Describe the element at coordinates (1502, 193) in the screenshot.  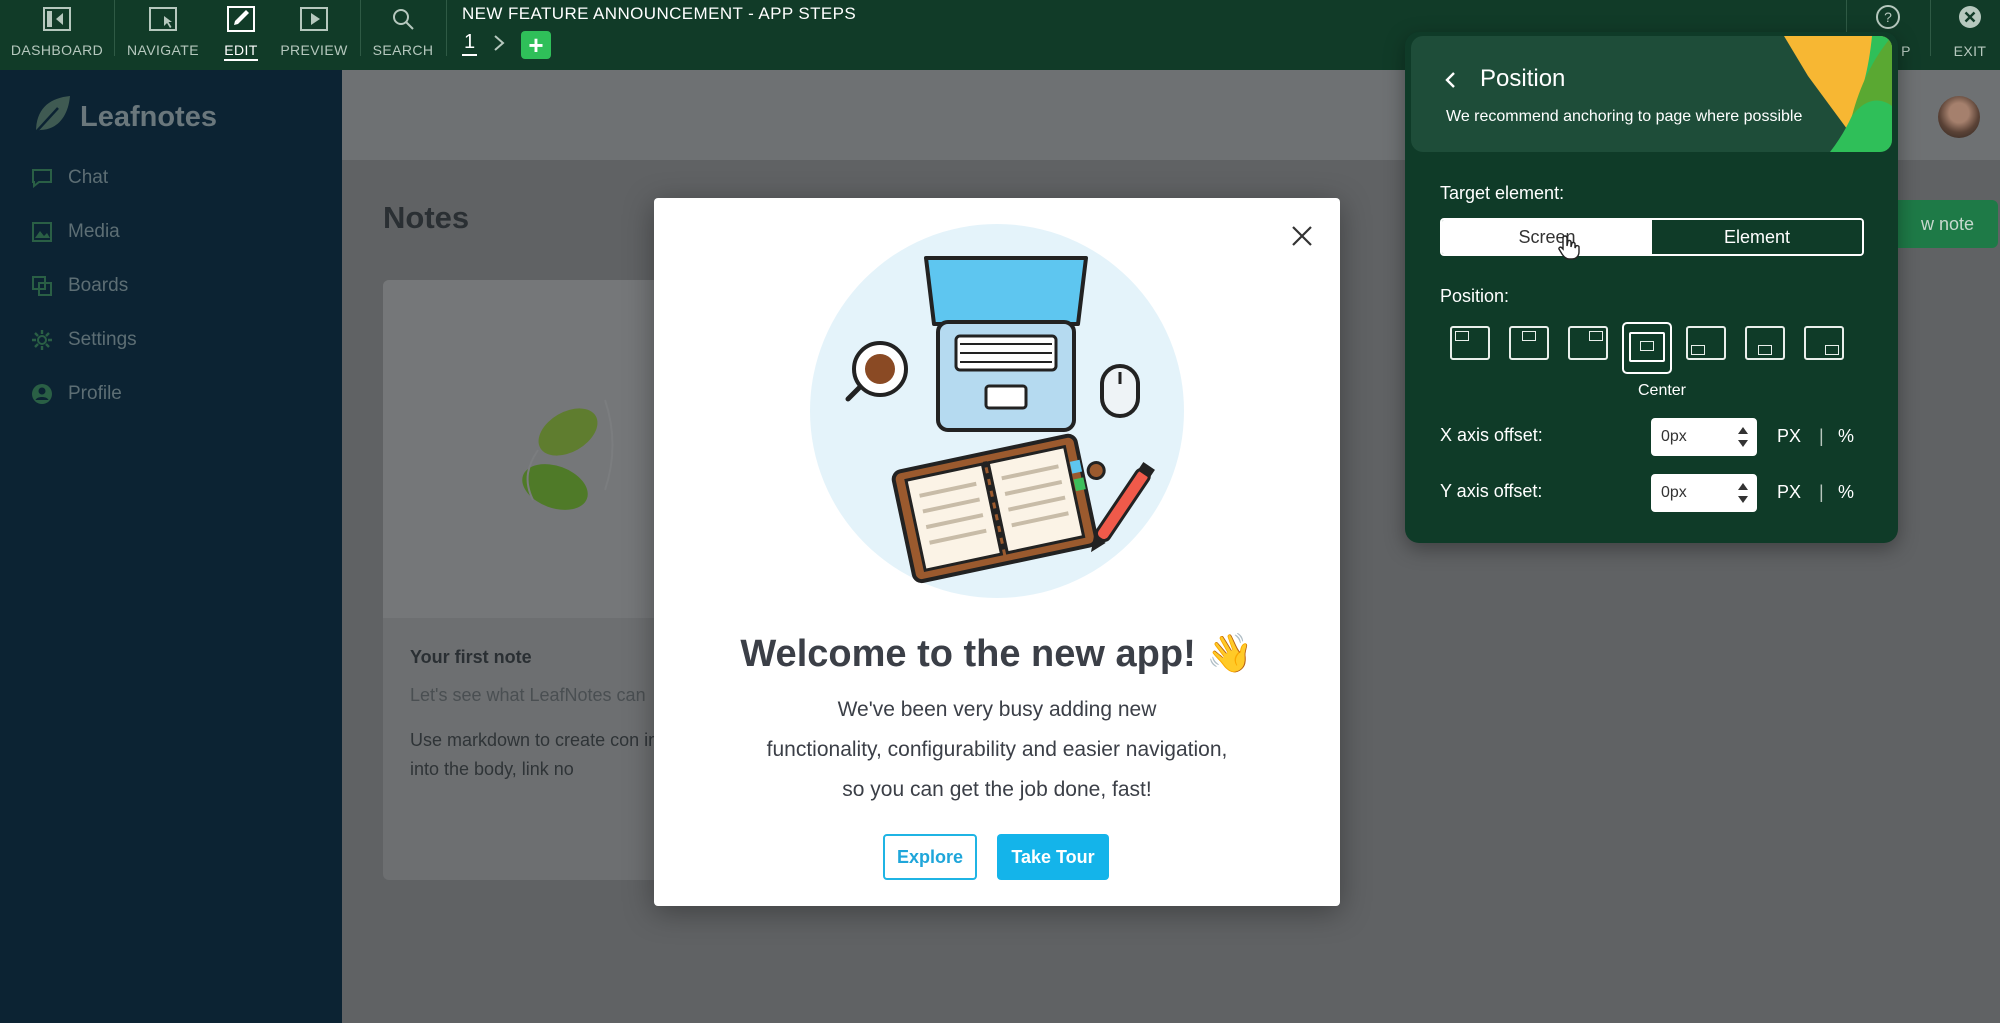
I see `target-element-label: Target element:` at that location.